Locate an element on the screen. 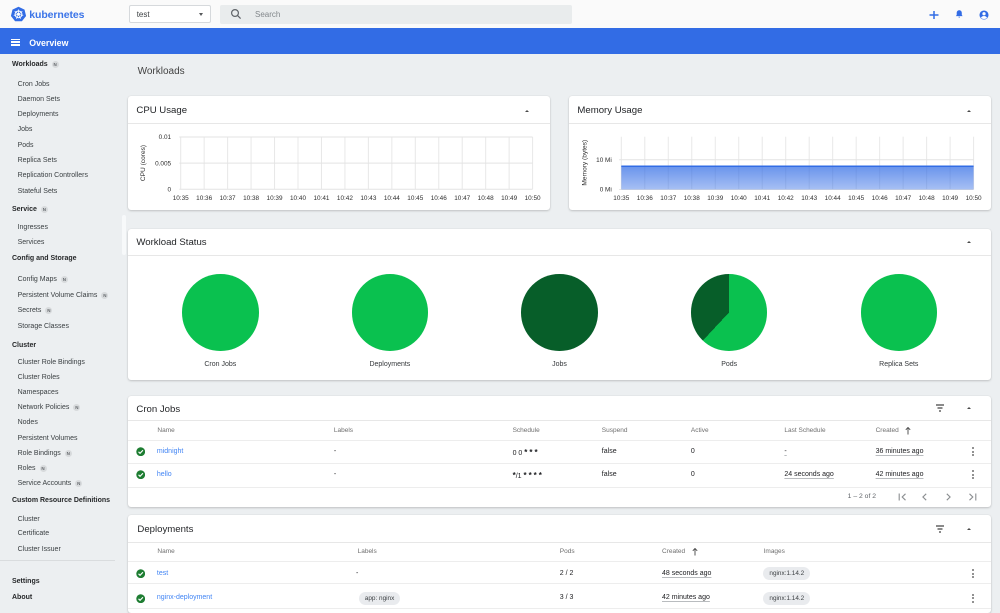 The height and width of the screenshot is (613, 1000). svg-text: 0.005 is located at coordinates (163, 163).